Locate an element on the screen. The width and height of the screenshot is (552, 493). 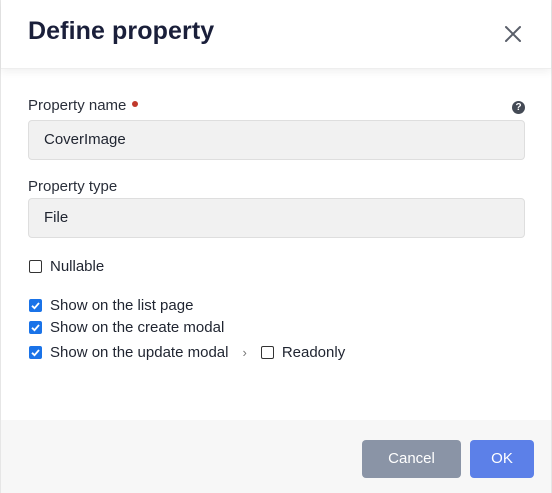
property-type-select: File is located at coordinates (276, 218).